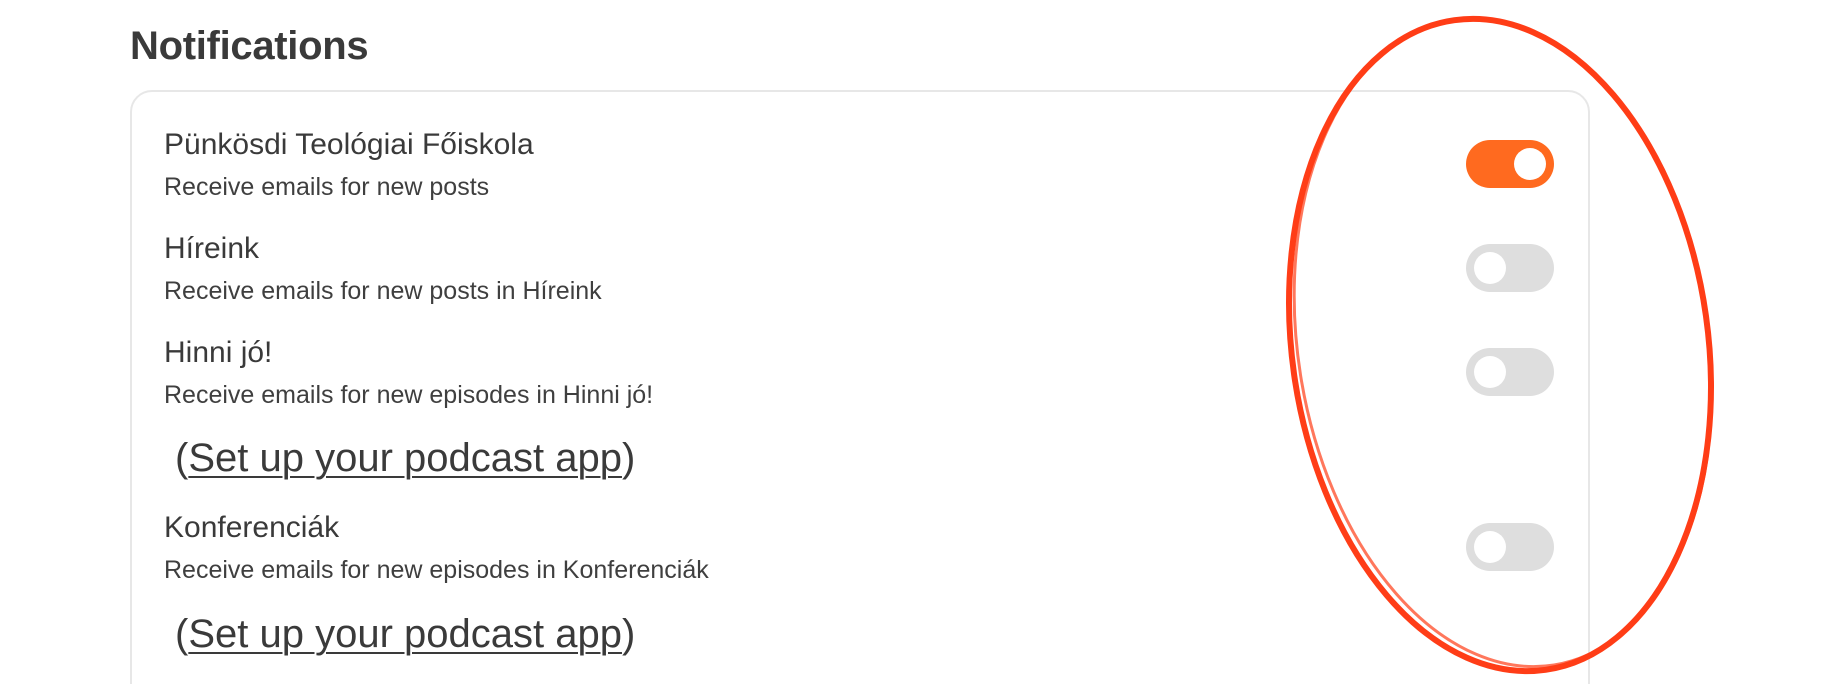 The width and height of the screenshot is (1834, 684). What do you see at coordinates (383, 291) in the screenshot?
I see `notification-description-hireink: Receive emails for new posts in Híreink` at bounding box center [383, 291].